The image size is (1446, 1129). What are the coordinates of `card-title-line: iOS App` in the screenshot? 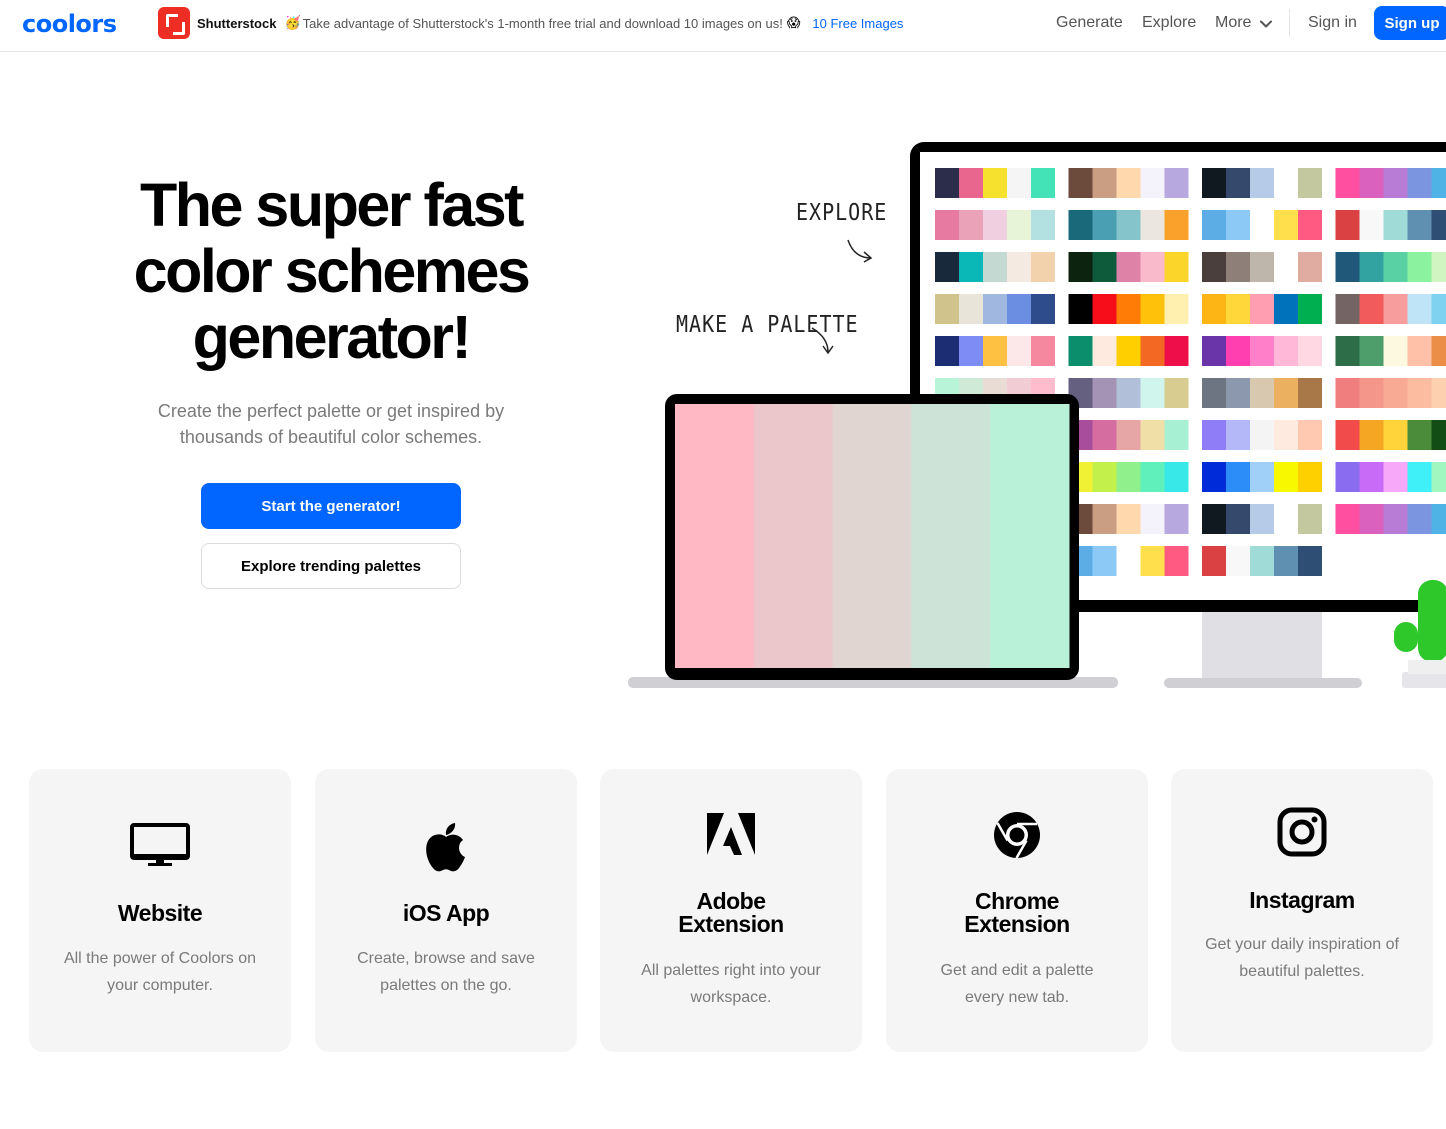 It's located at (446, 913).